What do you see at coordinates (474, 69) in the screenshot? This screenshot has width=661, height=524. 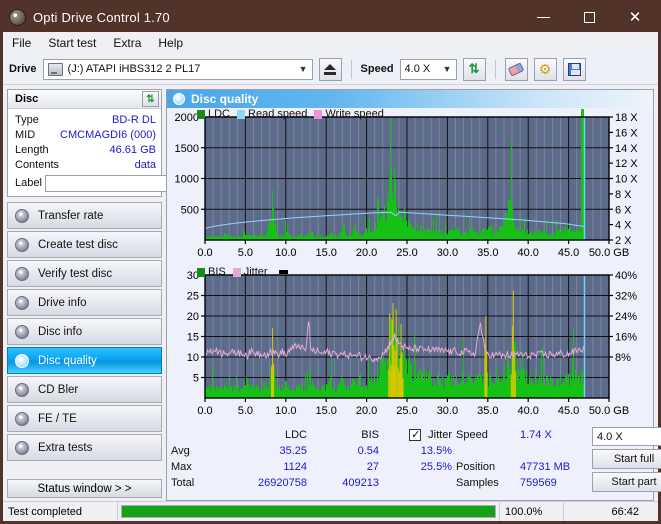 I see `refresh-button: ⇅` at bounding box center [474, 69].